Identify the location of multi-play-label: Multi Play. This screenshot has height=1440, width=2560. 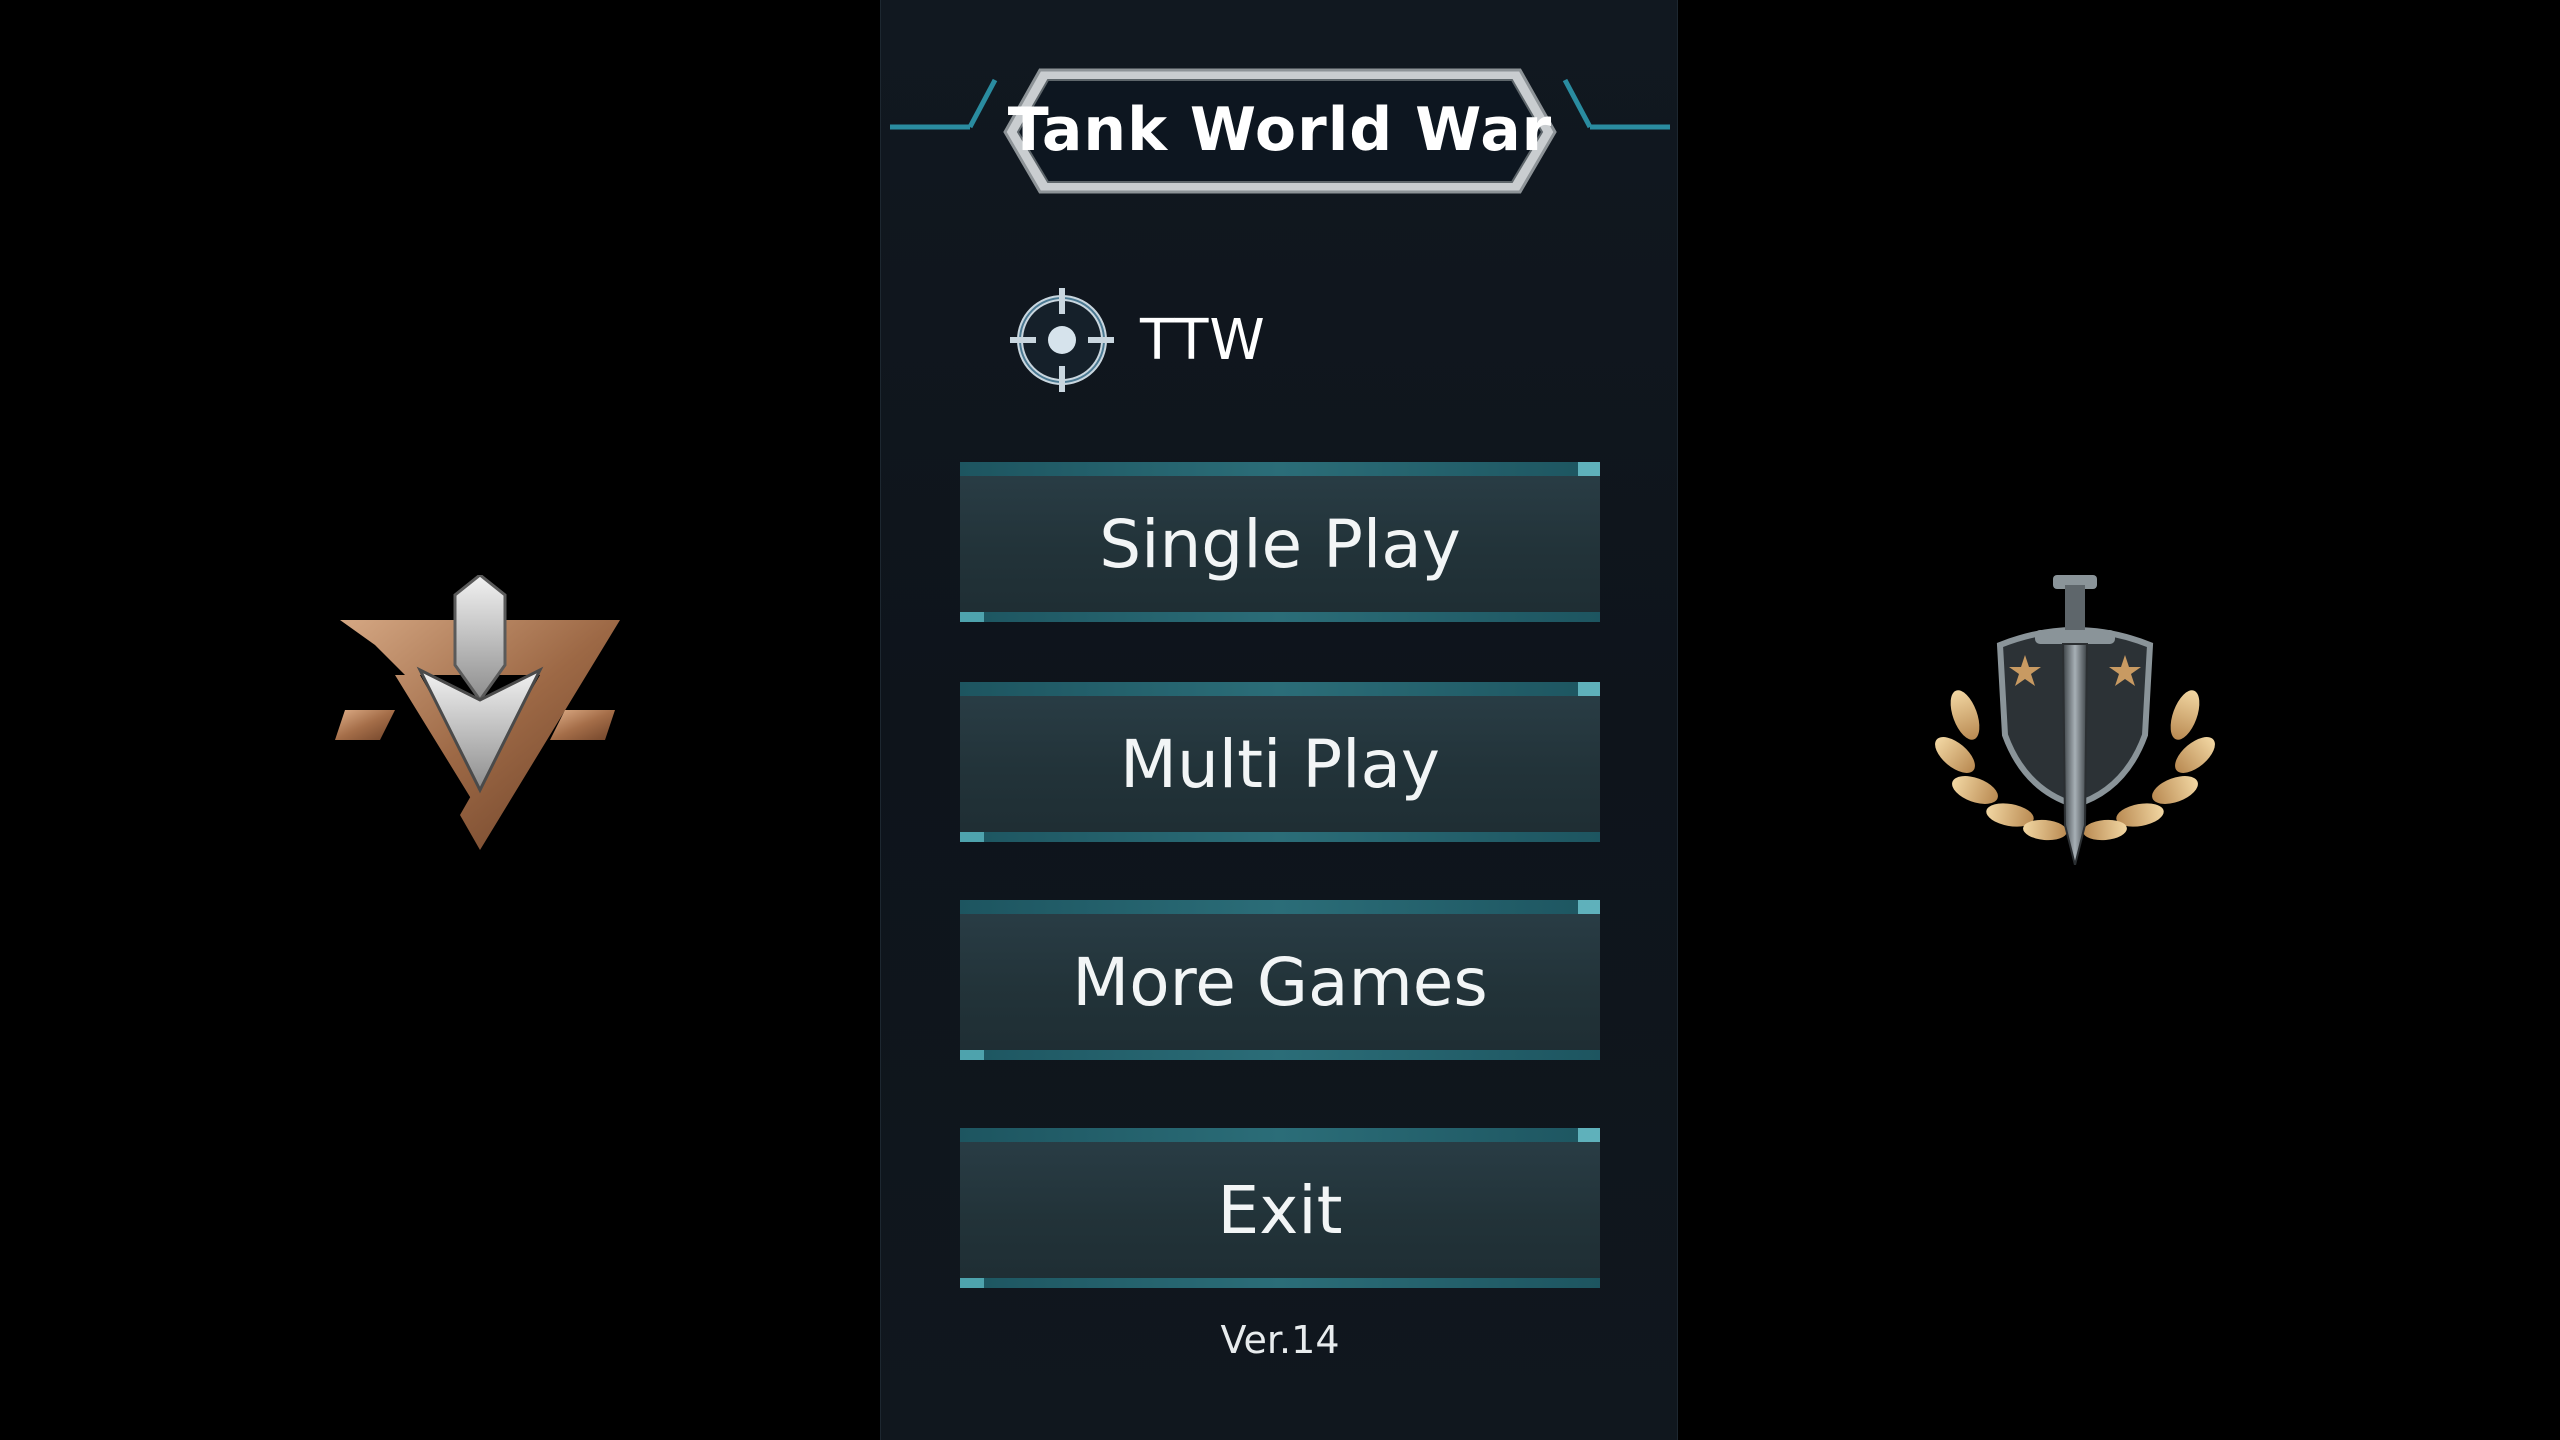
(1280, 764).